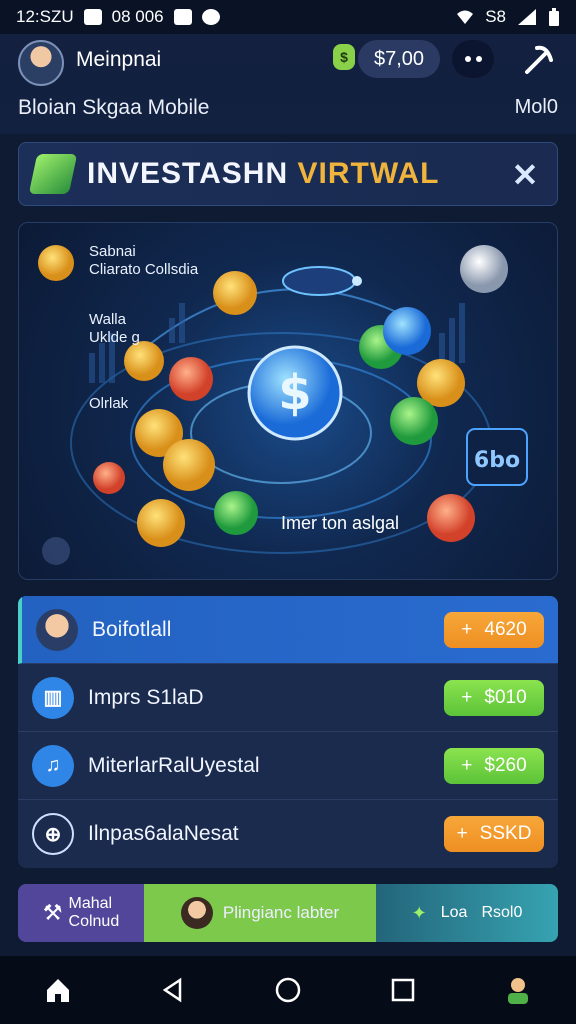 The height and width of the screenshot is (1024, 576). I want to click on music-icon: ♫, so click(53, 765).